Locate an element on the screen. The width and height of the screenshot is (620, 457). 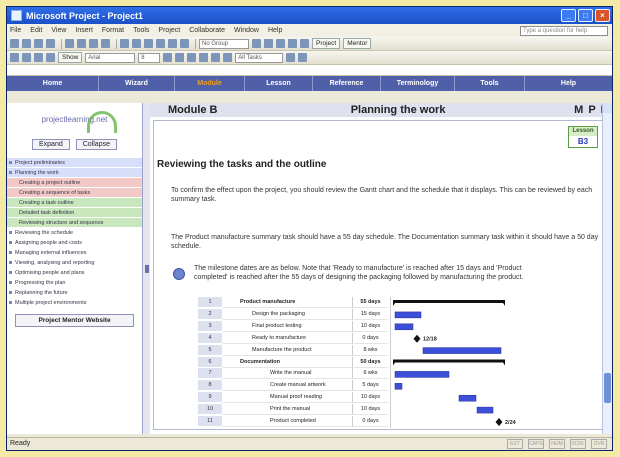
link-icon is located at coordinates (124, 43).